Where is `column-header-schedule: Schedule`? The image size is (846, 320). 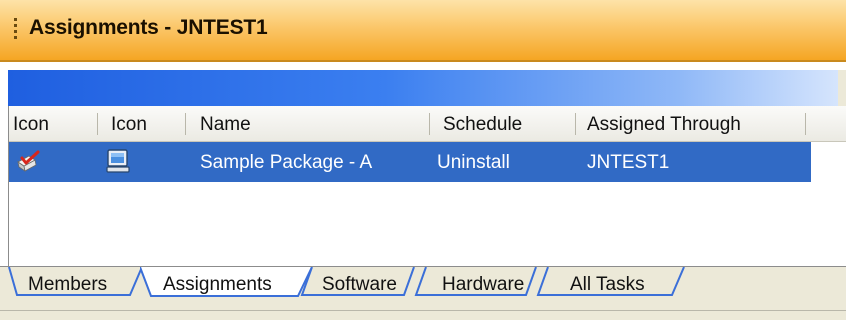
column-header-schedule: Schedule is located at coordinates (482, 125).